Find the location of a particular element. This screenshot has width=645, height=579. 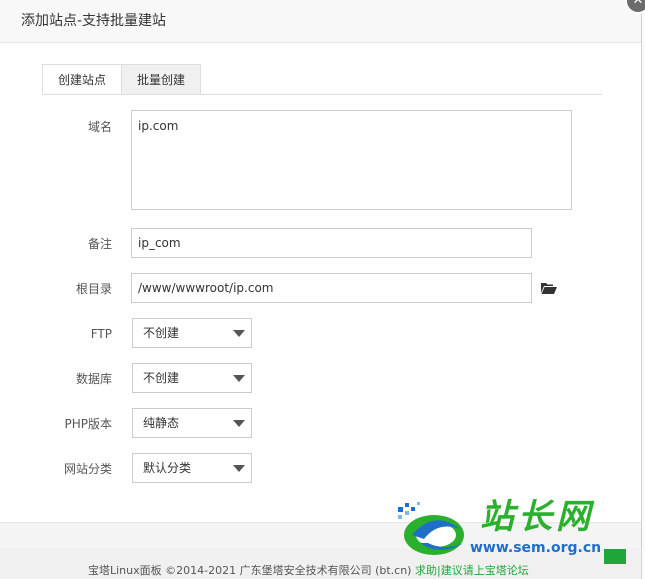

remark-input: ip_com is located at coordinates (331, 243).